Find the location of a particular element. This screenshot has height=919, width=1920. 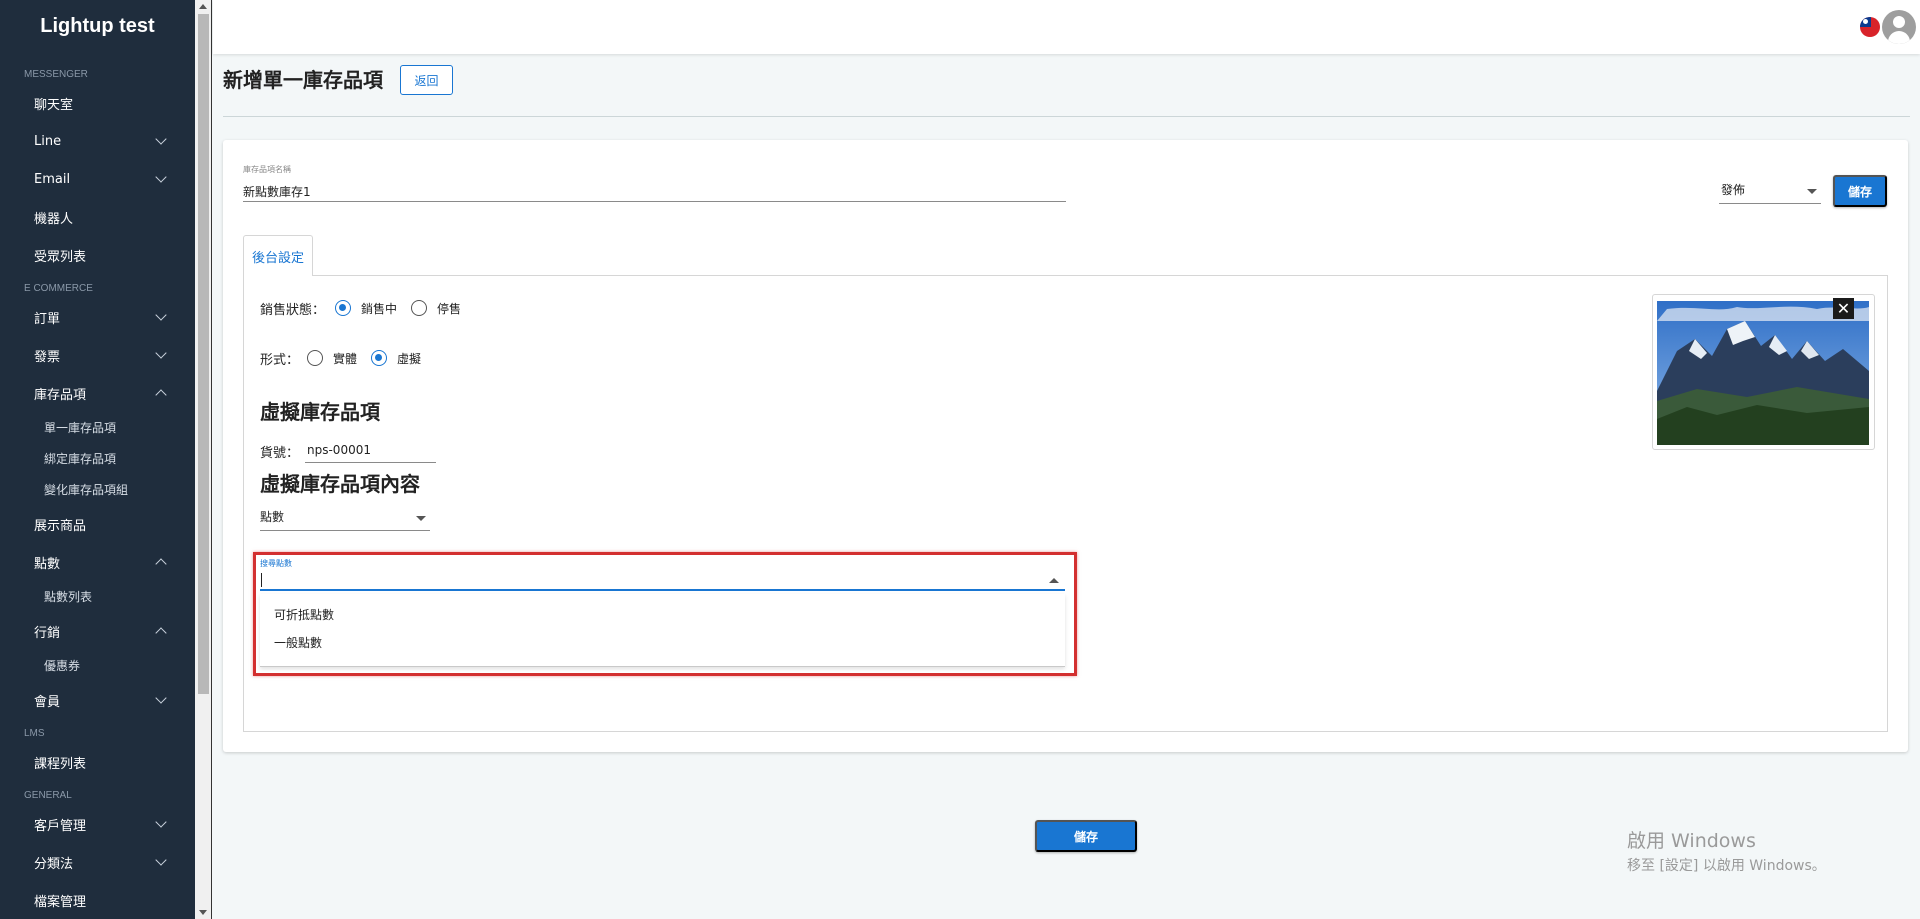

sidebar-item-showcase: 展示商品 is located at coordinates (97, 524).